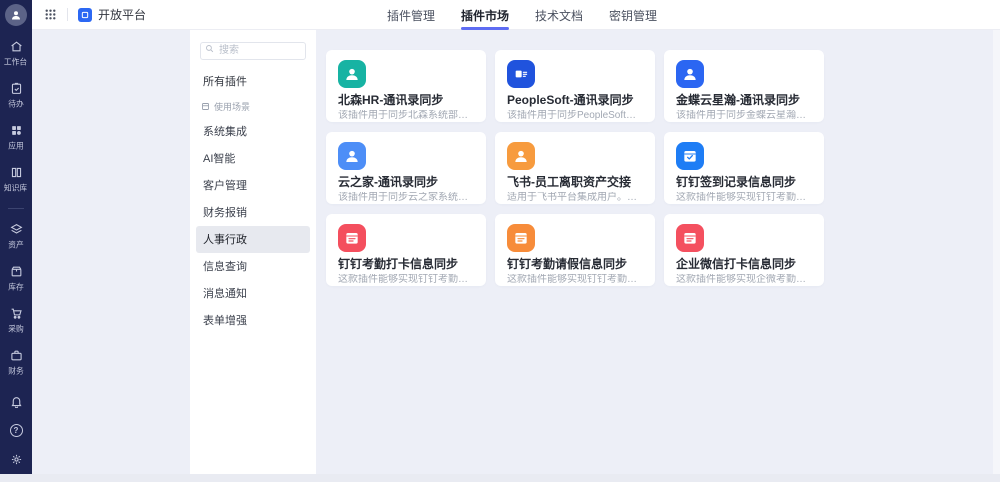 The width and height of the screenshot is (1000, 482). I want to click on rail-item-assets: 资产, so click(16, 237).